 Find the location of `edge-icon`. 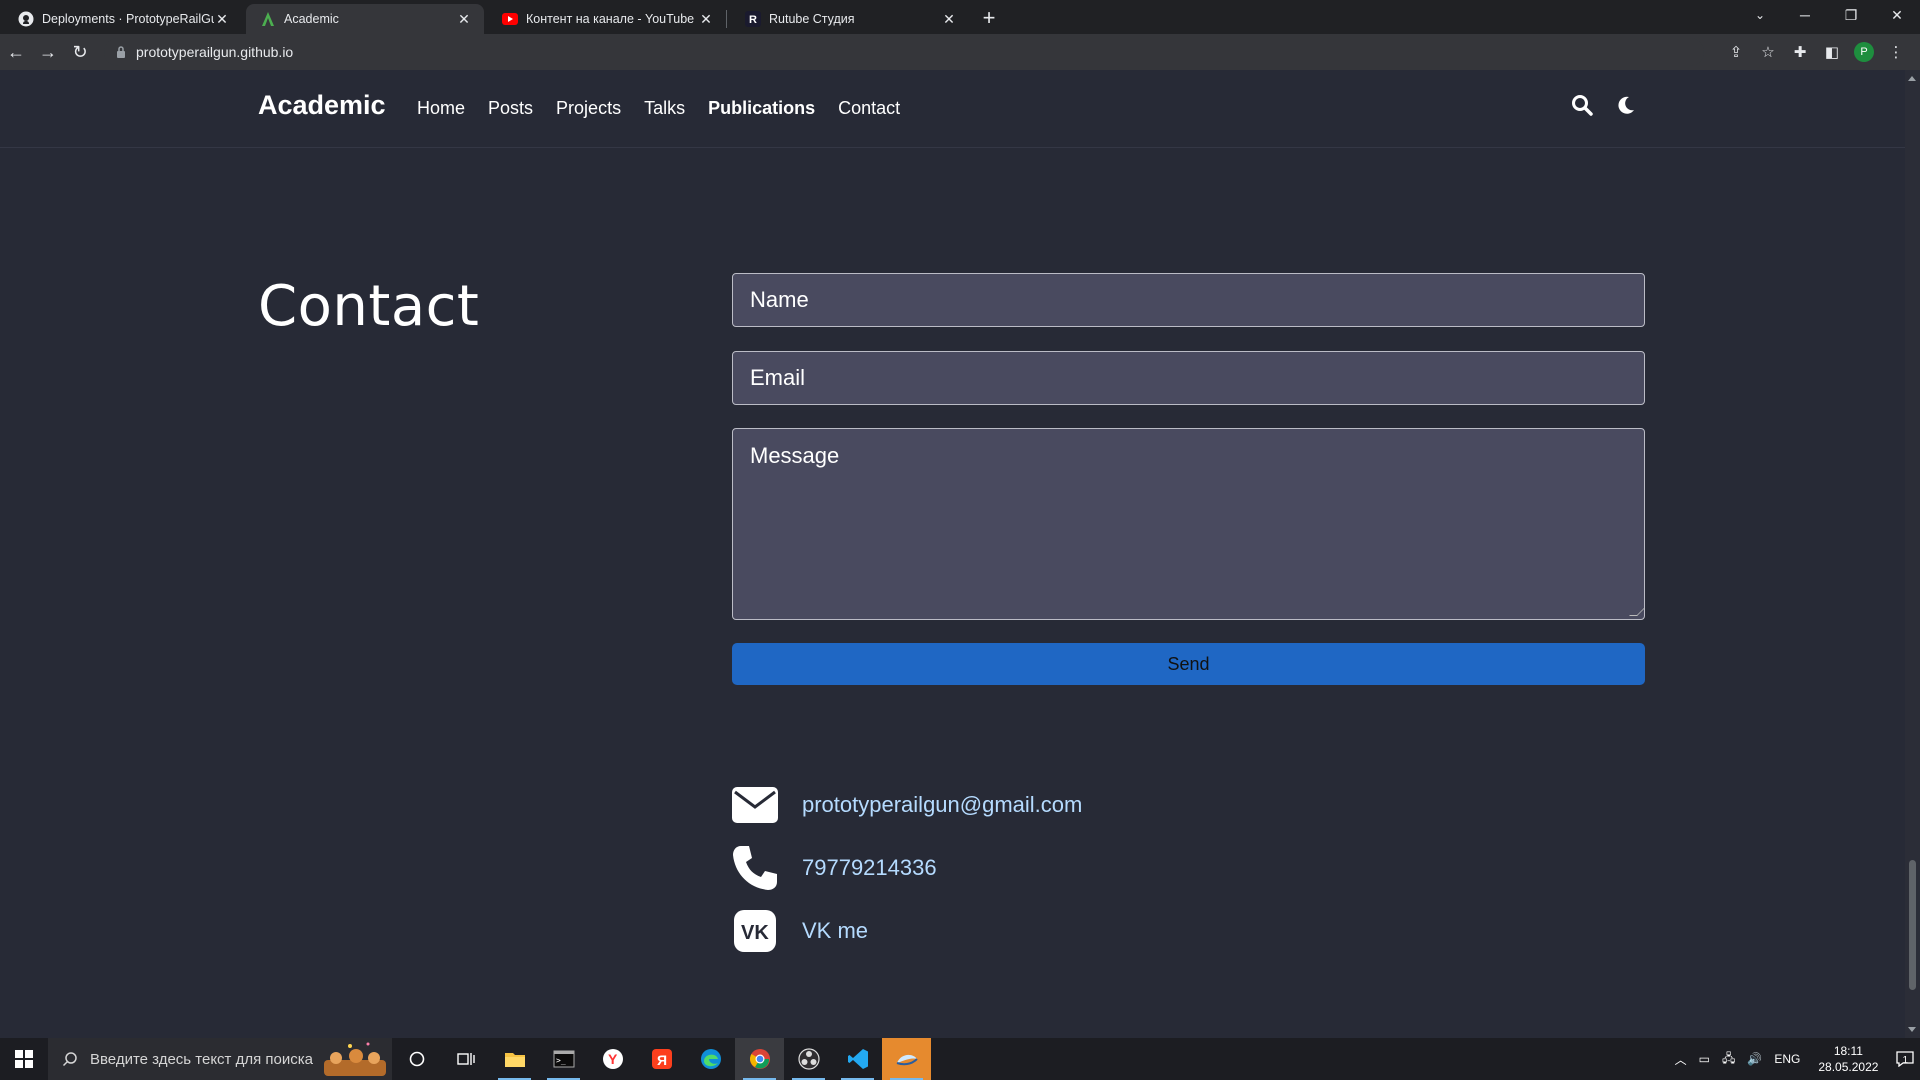

edge-icon is located at coordinates (710, 1059).